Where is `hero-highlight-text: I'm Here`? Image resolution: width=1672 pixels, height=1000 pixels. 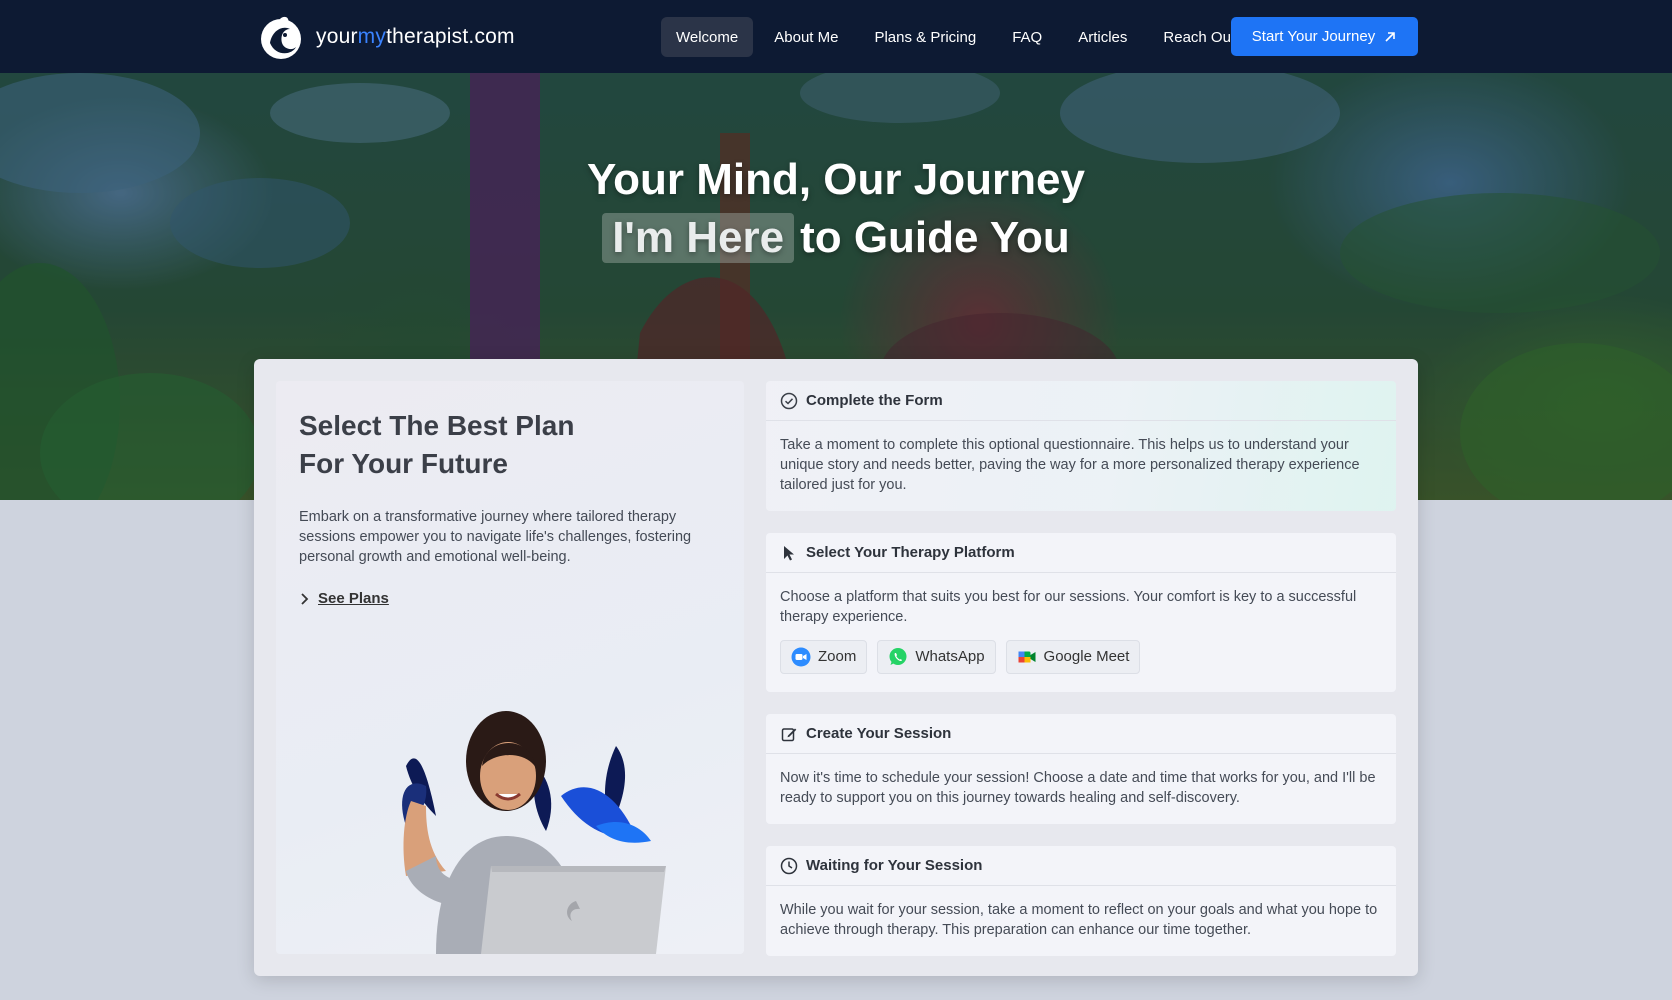
hero-highlight-text: I'm Here is located at coordinates (698, 238).